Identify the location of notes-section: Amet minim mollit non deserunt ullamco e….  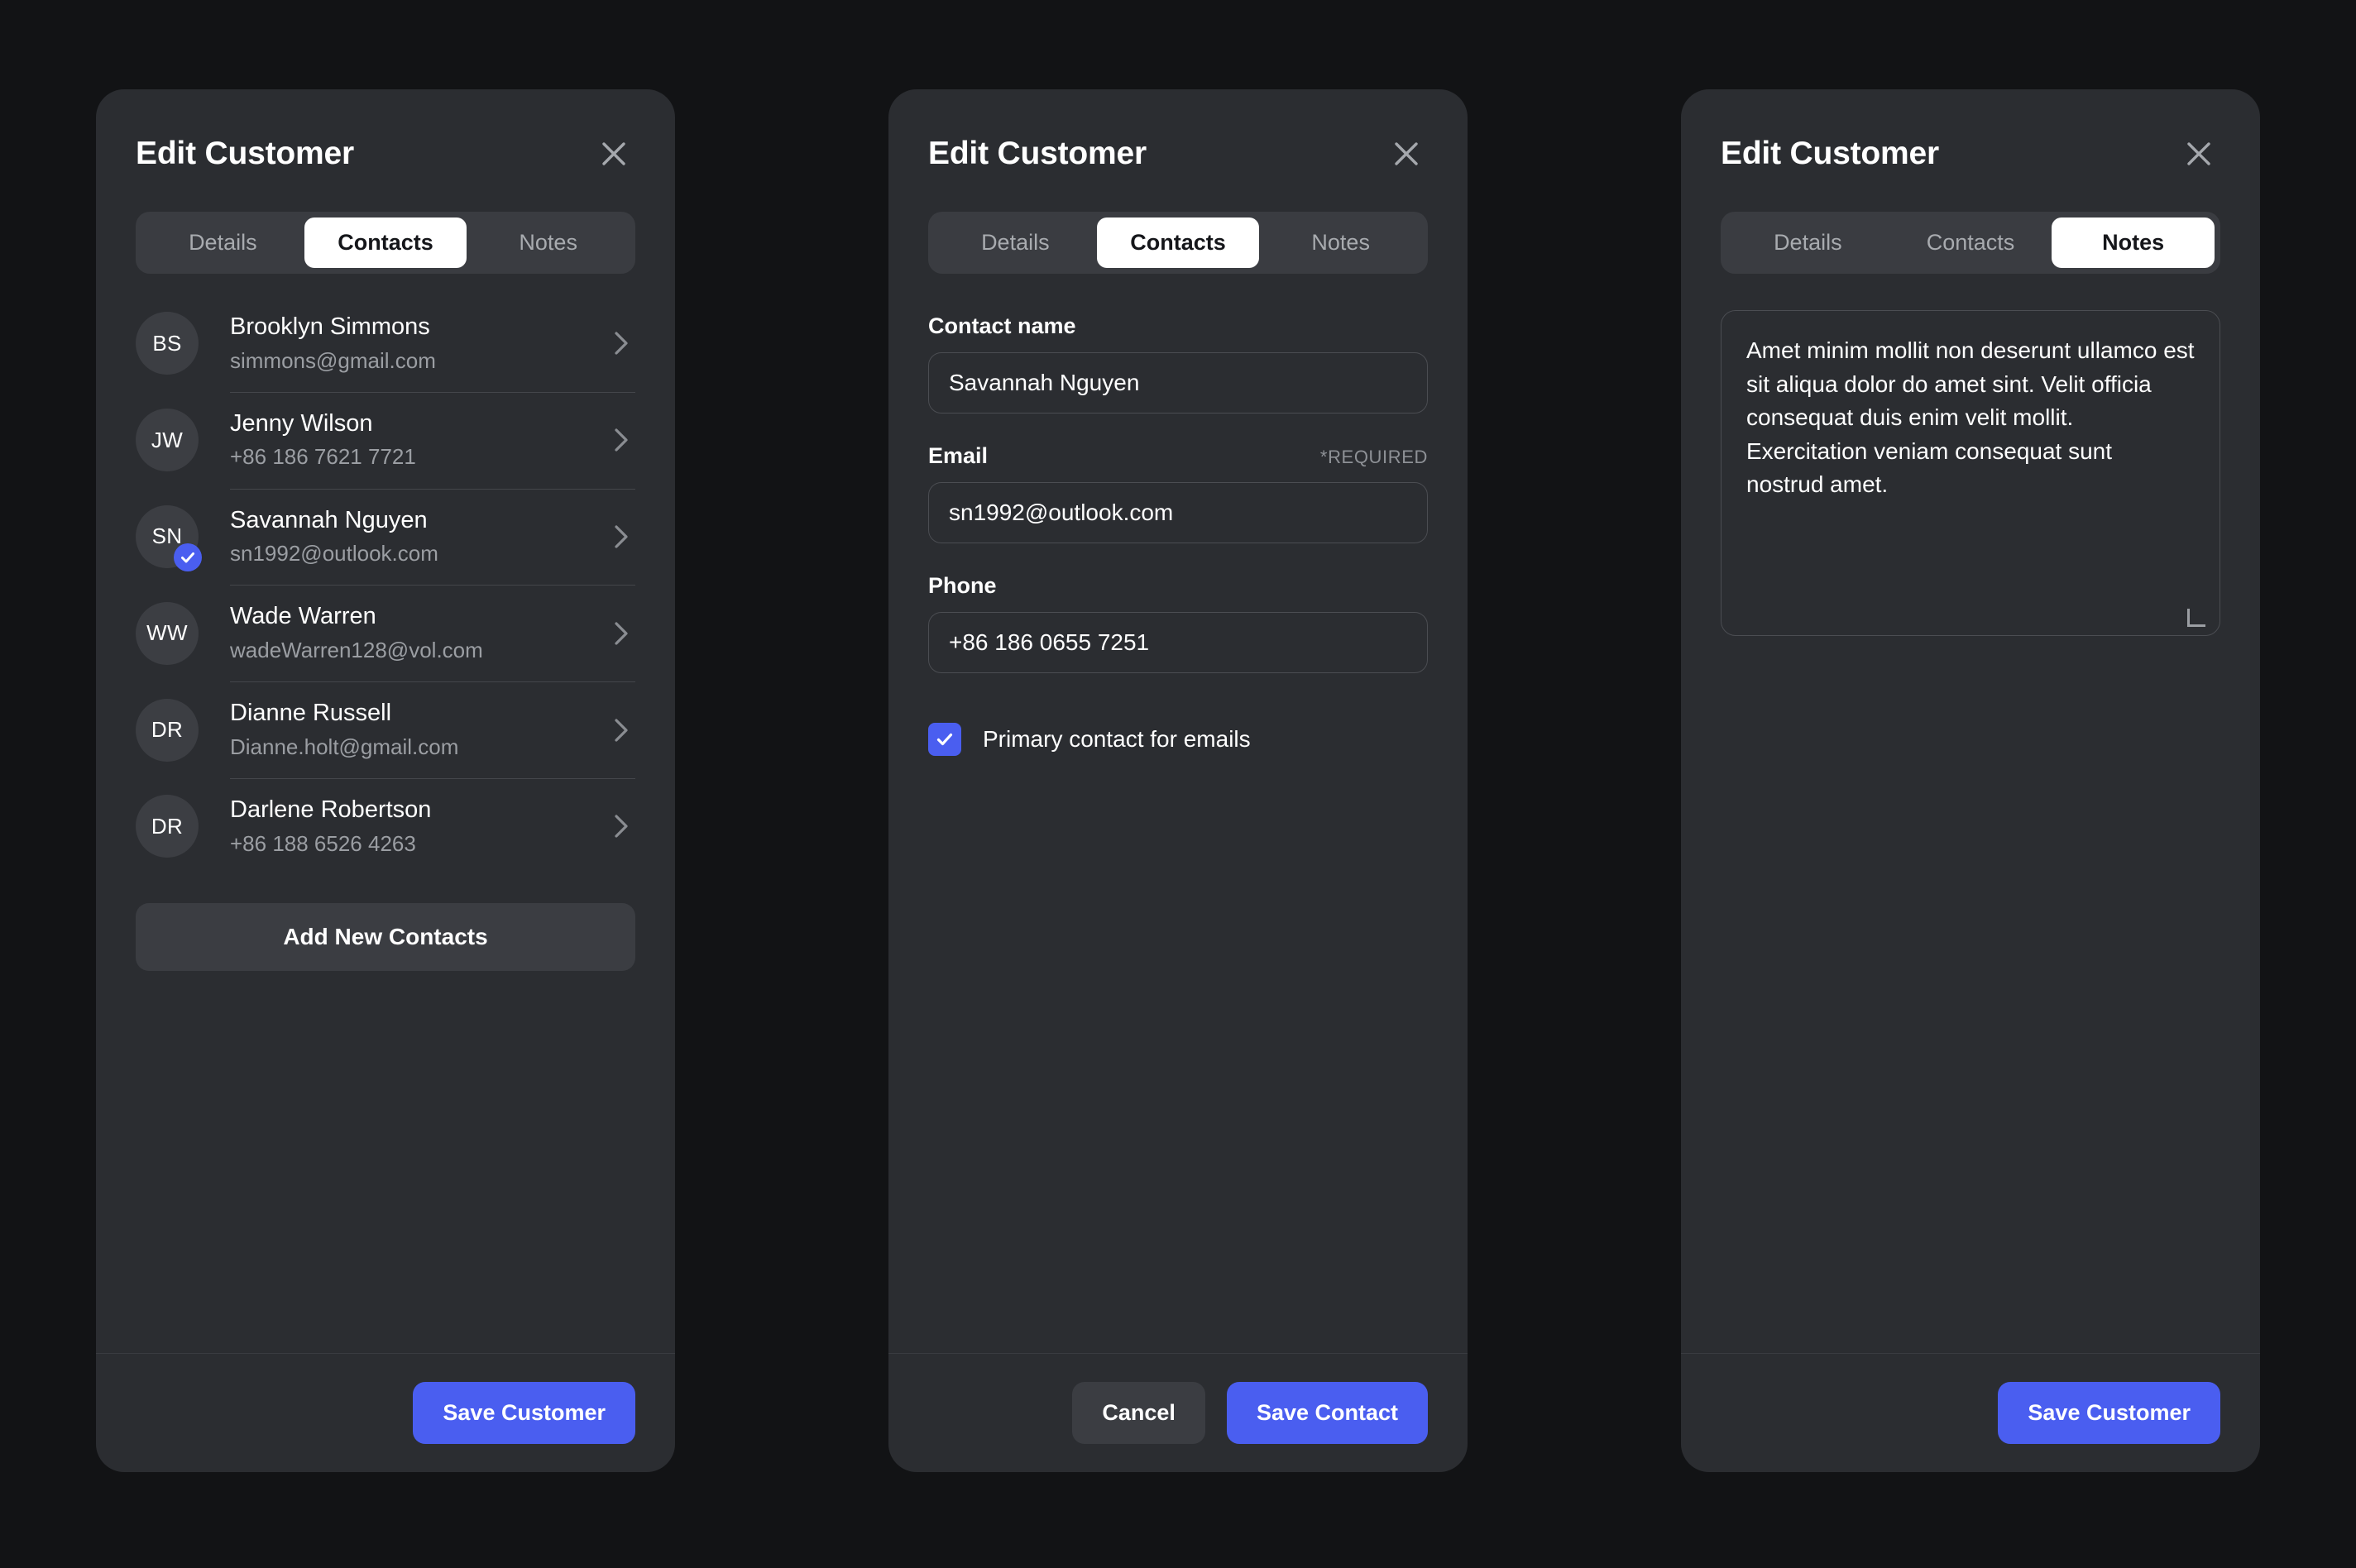
(1971, 475).